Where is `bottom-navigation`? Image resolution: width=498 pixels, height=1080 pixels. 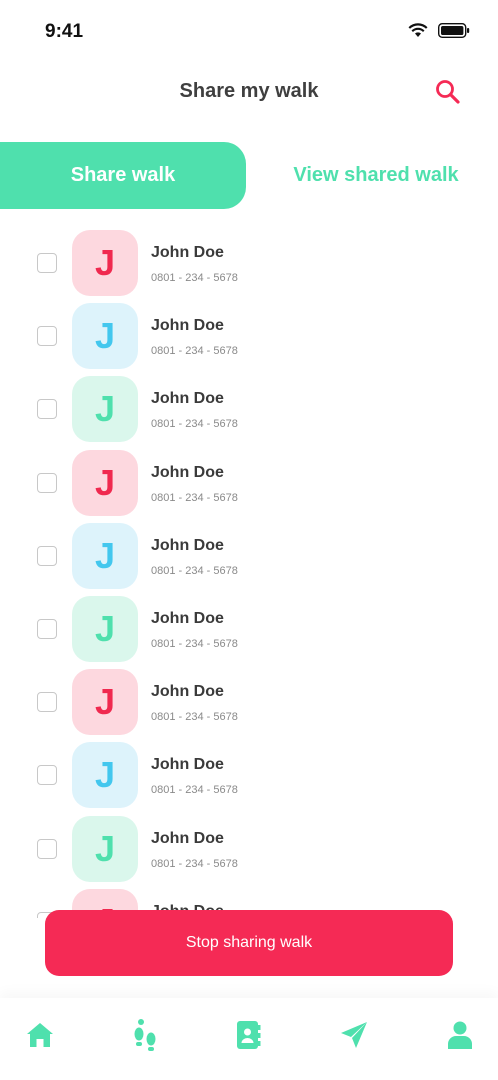 bottom-navigation is located at coordinates (249, 1039).